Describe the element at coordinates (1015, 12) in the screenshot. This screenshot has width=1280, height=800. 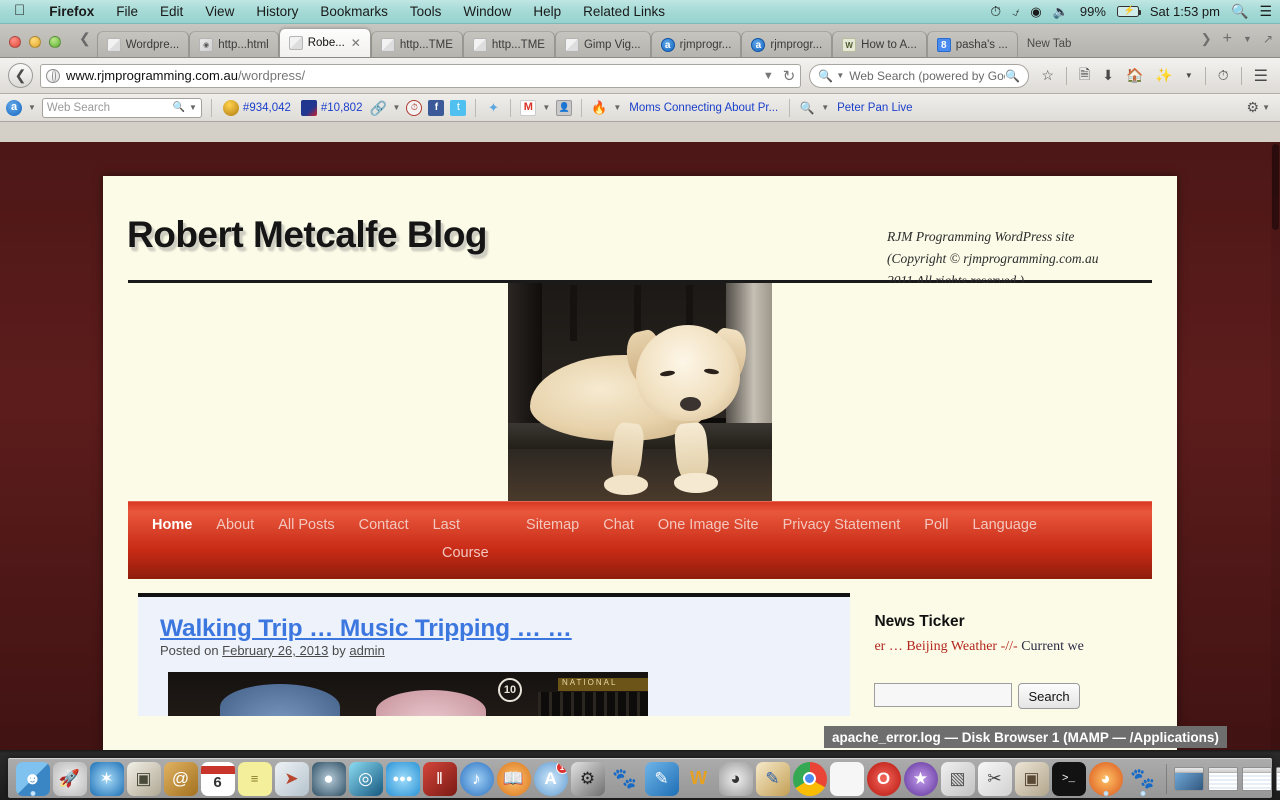
I see `bluetooth-icon: ⍻` at that location.